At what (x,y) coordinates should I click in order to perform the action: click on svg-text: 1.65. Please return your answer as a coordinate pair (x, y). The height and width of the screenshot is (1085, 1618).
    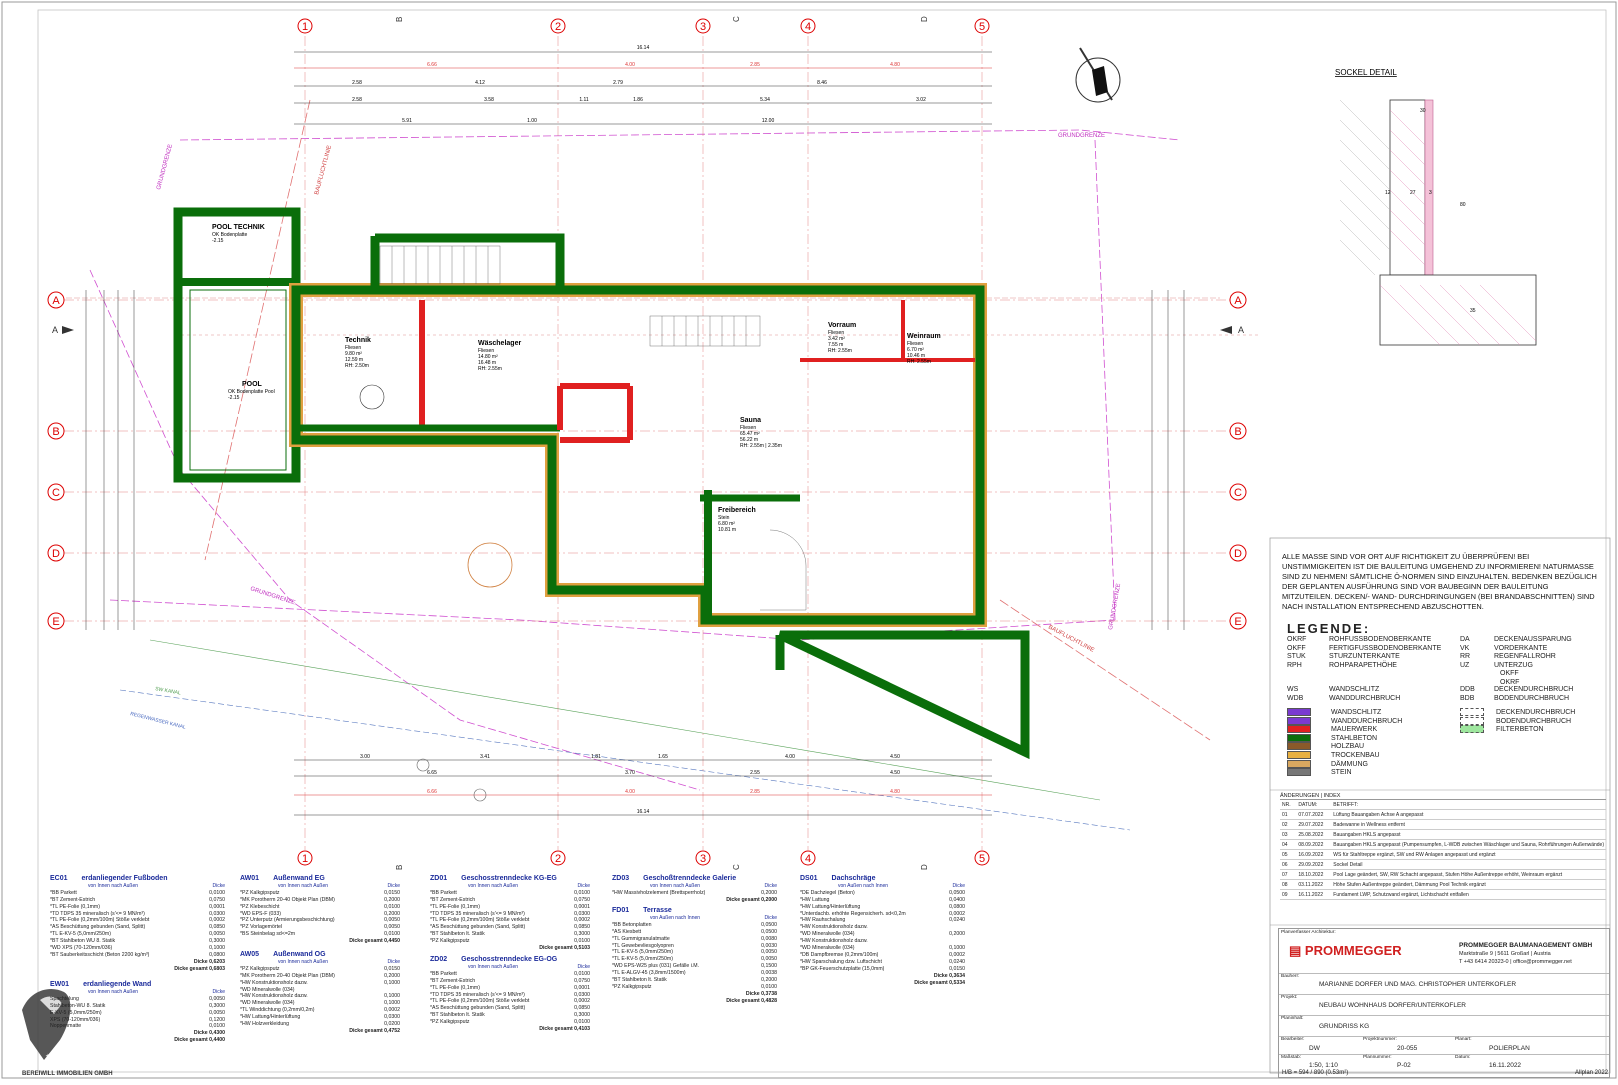
    Looking at the image, I should click on (663, 757).